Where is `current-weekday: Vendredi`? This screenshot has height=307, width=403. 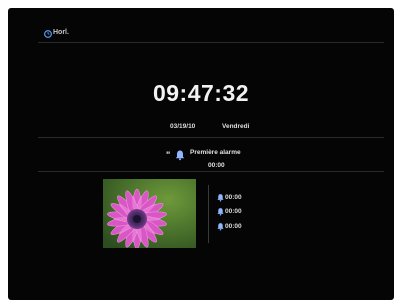 current-weekday: Vendredi is located at coordinates (236, 126).